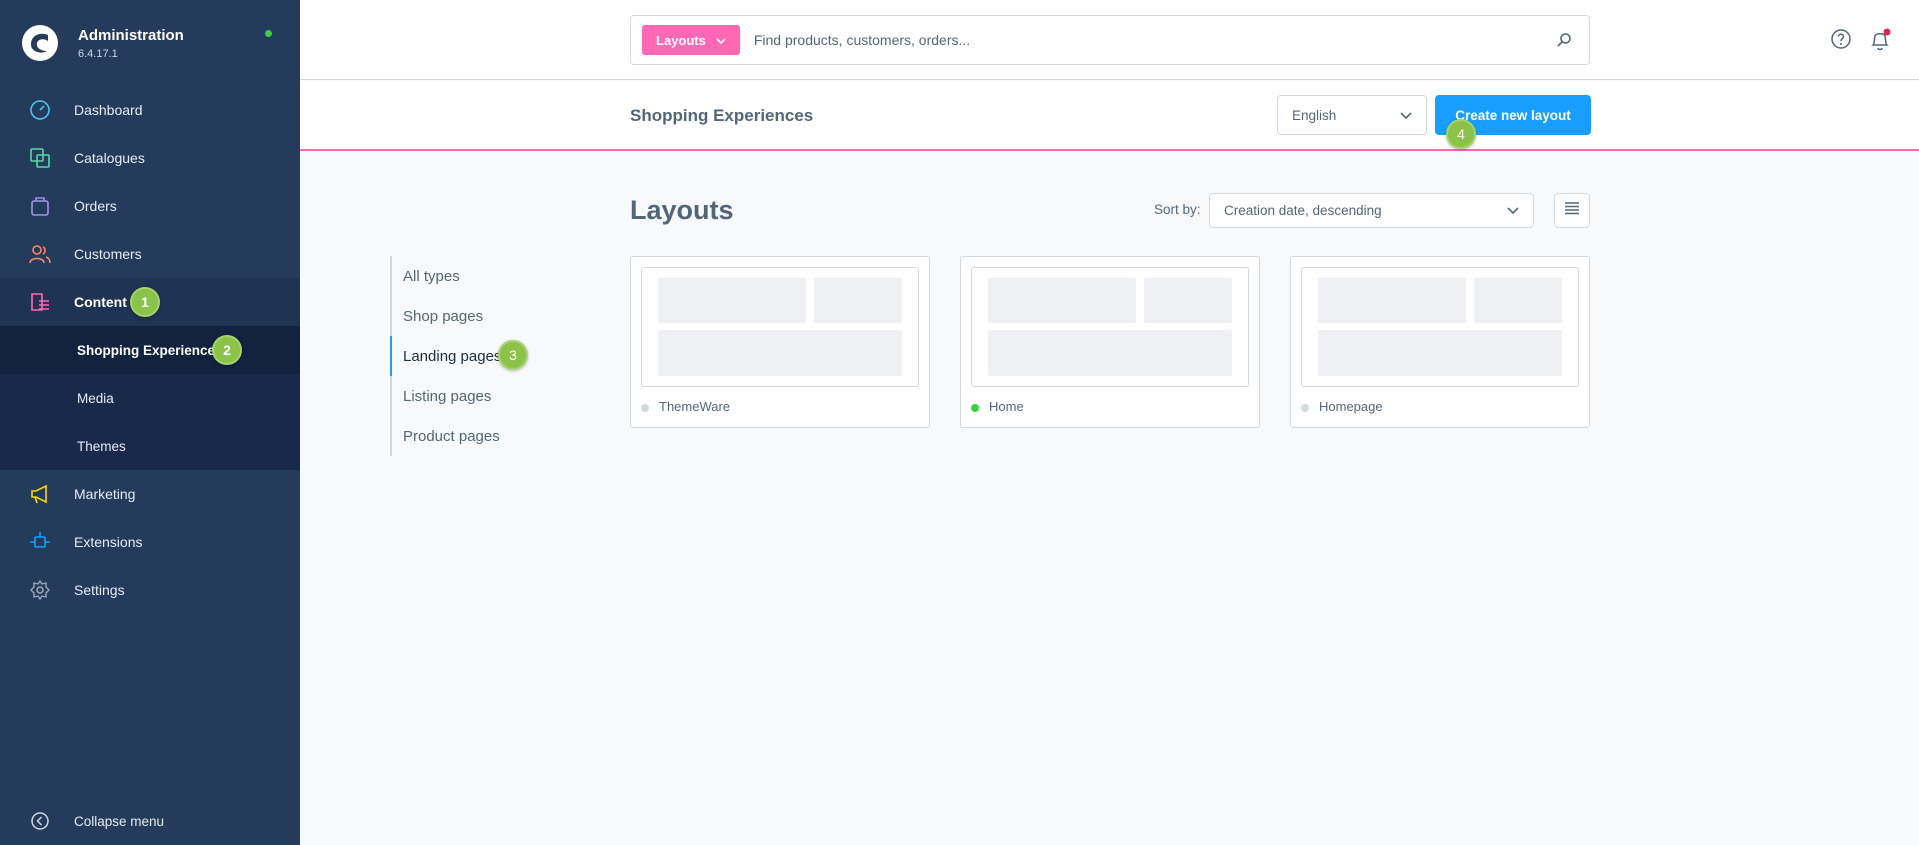 Image resolution: width=1919 pixels, height=845 pixels. Describe the element at coordinates (681, 40) in the screenshot. I see `search-type-label: Layouts` at that location.